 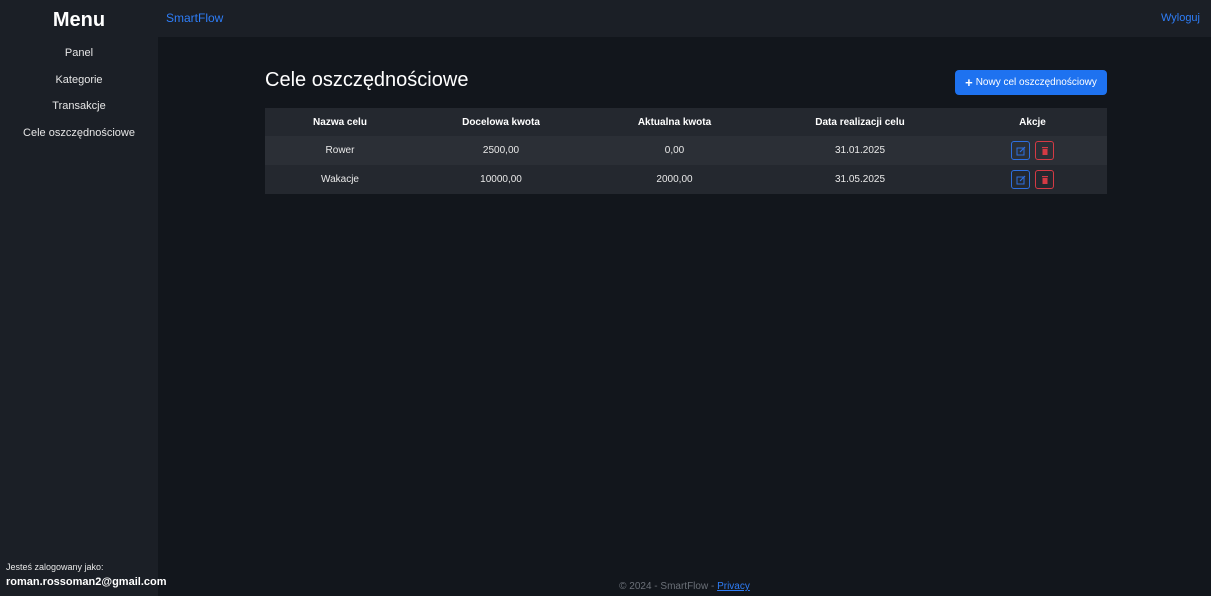 What do you see at coordinates (340, 122) in the screenshot?
I see `column-header-name: Nazwa celu` at bounding box center [340, 122].